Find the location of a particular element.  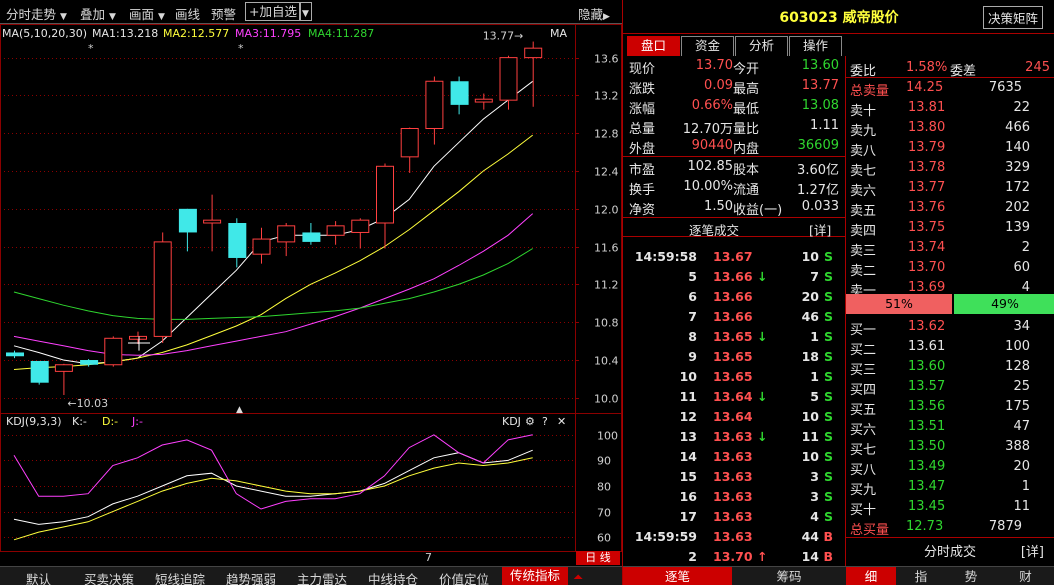

buy-sell-ratio-bar: 51% 49% is located at coordinates (950, 304).